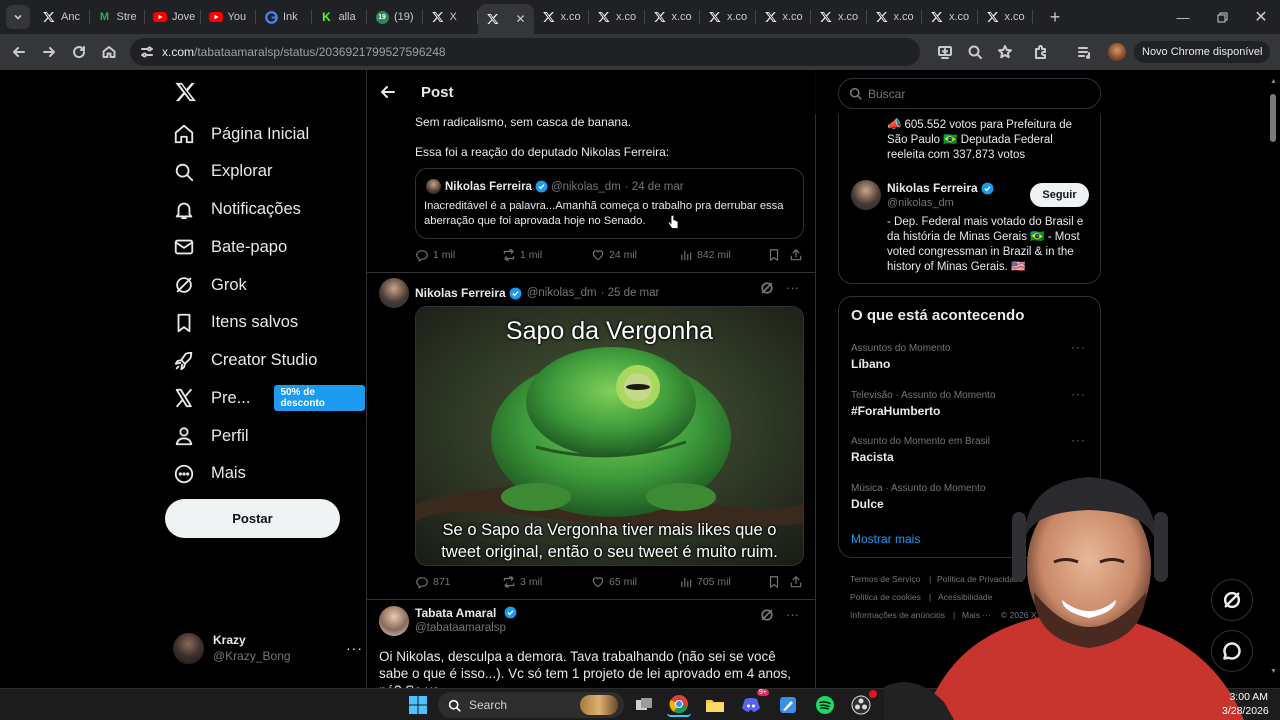 The image size is (1280, 720). What do you see at coordinates (235, 323) in the screenshot?
I see `nav-item-bookmark: Itens salvos` at bounding box center [235, 323].